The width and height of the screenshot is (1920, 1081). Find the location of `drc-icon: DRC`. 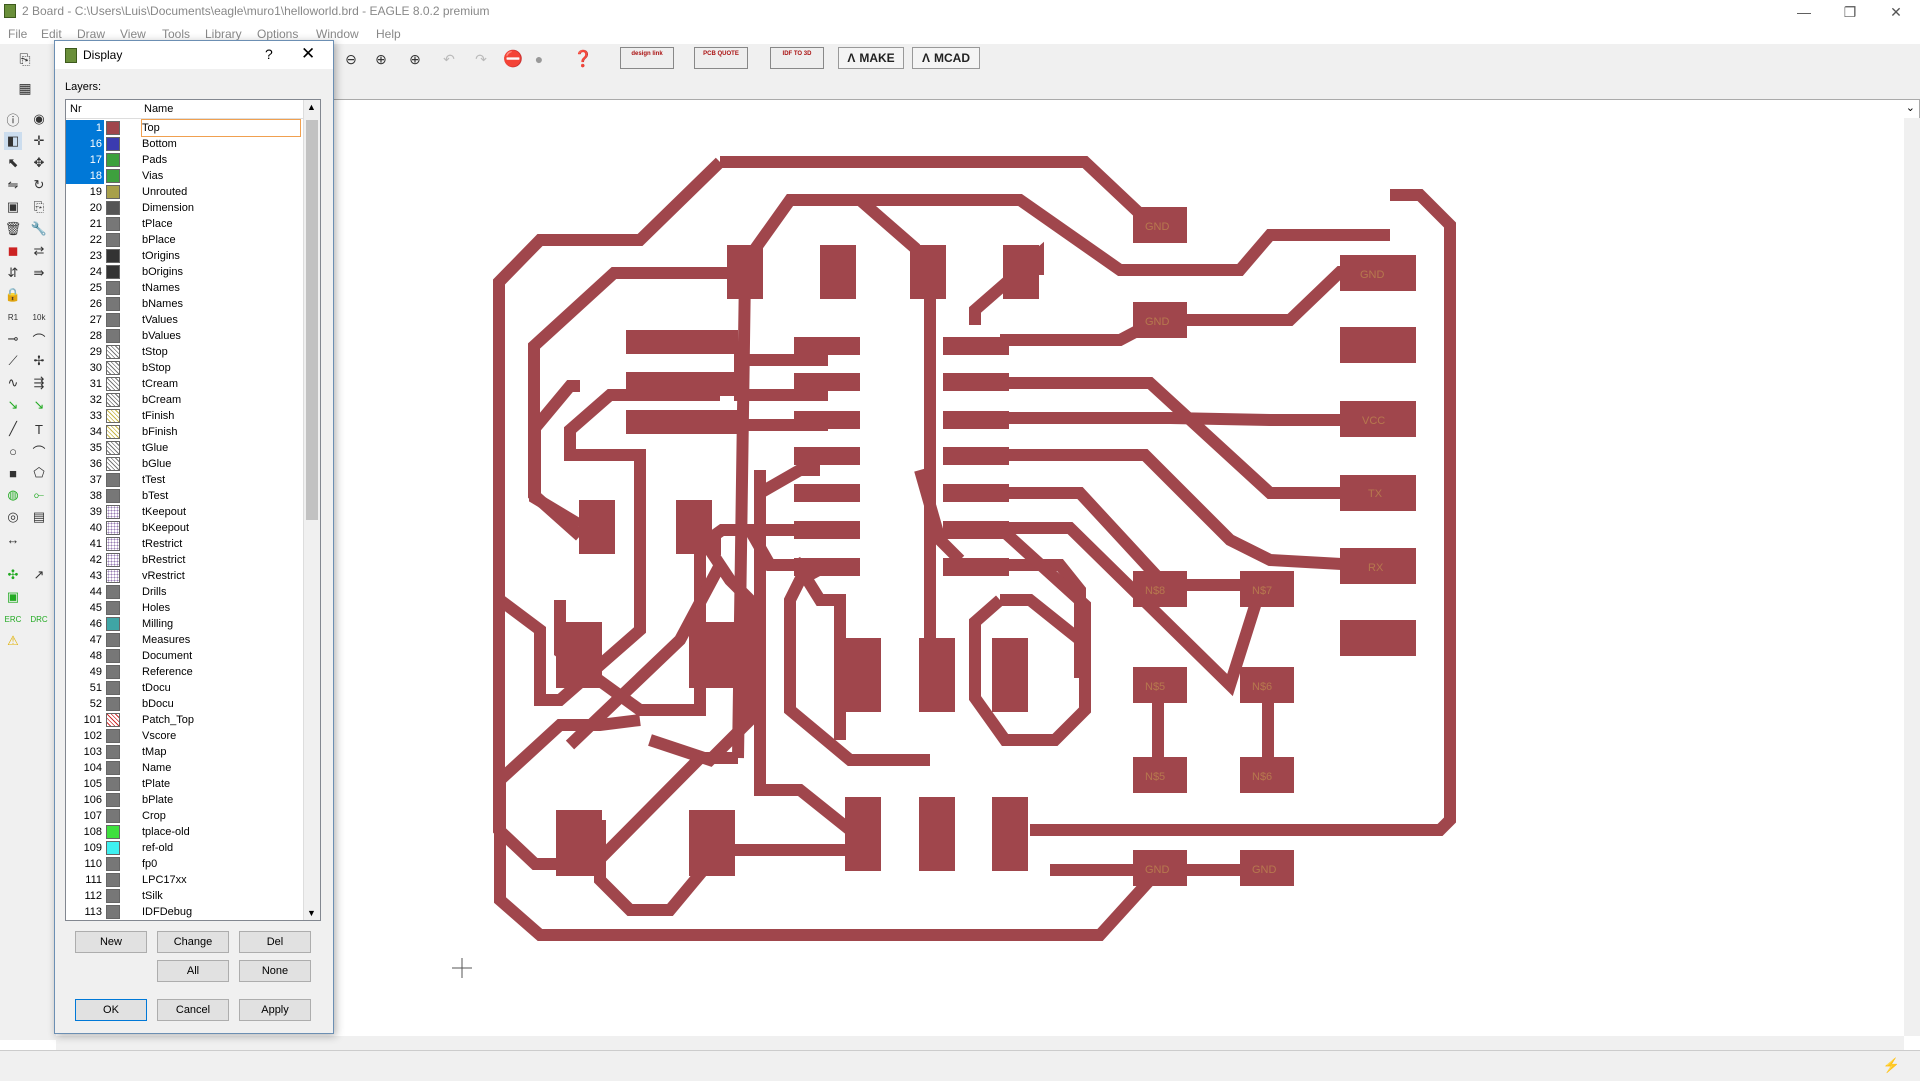

drc-icon: DRC is located at coordinates (39, 619).